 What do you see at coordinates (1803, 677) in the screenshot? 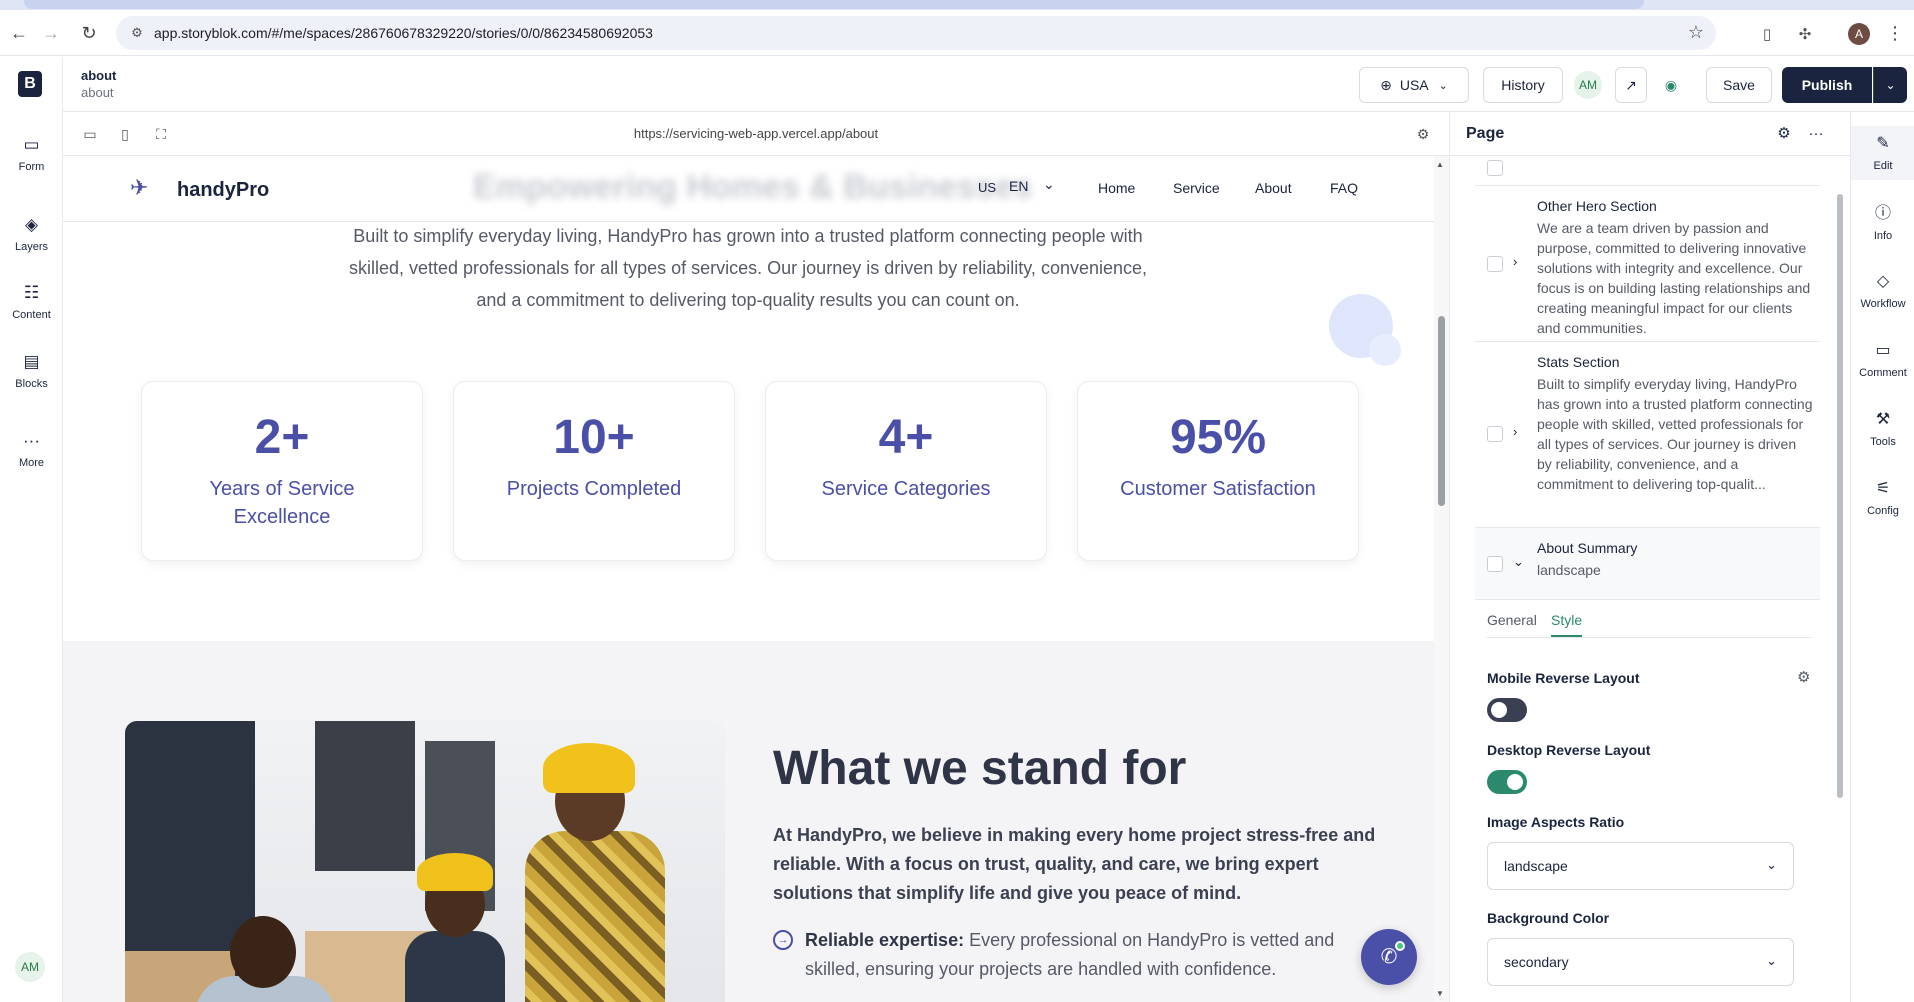
I see `field-settings-gear-icon: ⚙` at bounding box center [1803, 677].